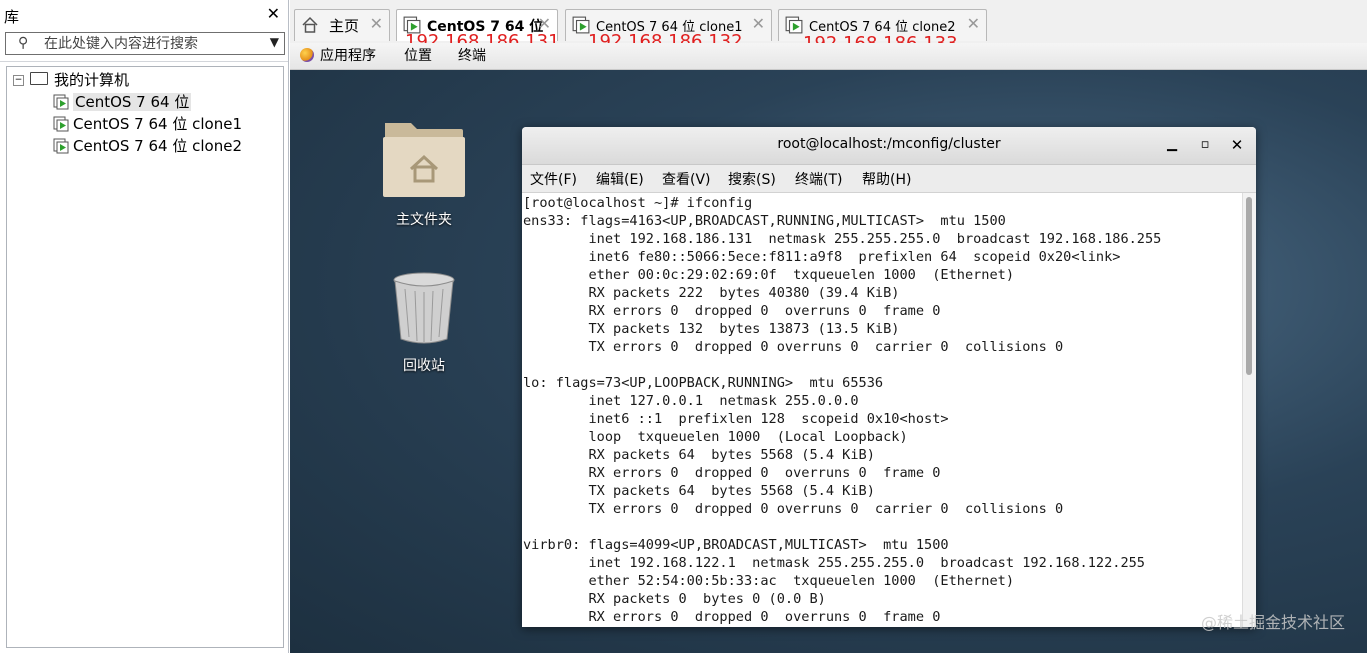 Image resolution: width=1367 pixels, height=653 pixels. I want to click on menu-places: 位置, so click(418, 55).